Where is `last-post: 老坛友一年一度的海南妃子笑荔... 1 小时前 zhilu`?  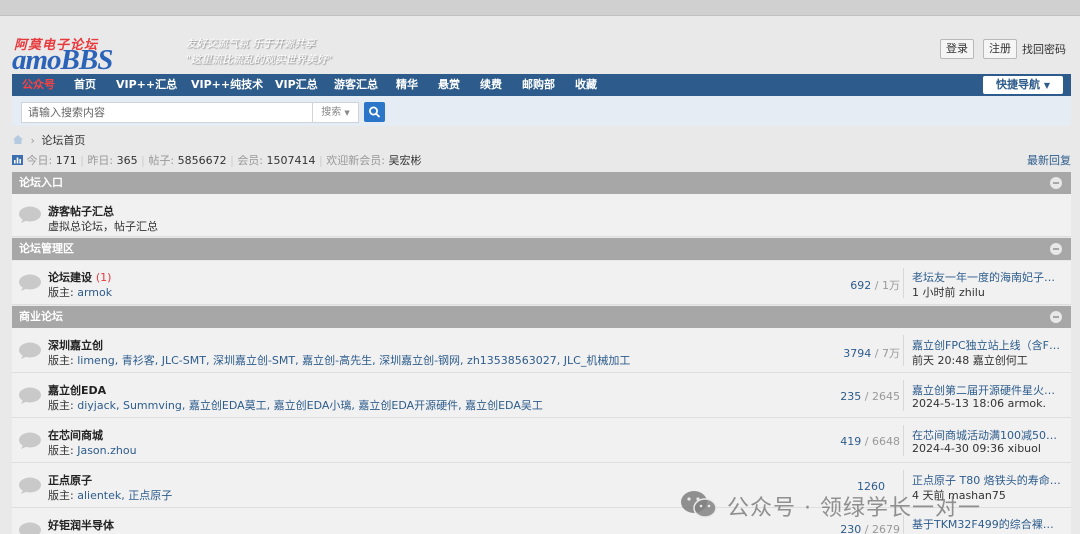
last-post: 老坛友一年一度的海南妃子笑荔... 1 小时前 zhilu is located at coordinates (987, 284).